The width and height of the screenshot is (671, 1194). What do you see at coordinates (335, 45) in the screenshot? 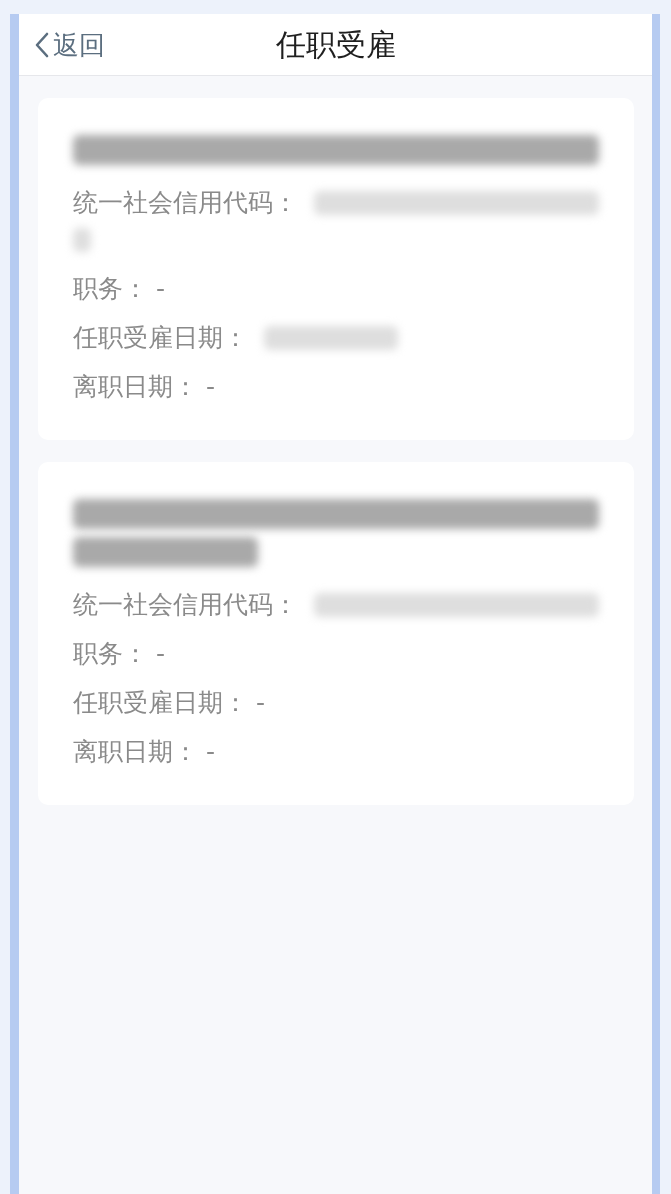
I see `page-title: 任职受雇` at bounding box center [335, 45].